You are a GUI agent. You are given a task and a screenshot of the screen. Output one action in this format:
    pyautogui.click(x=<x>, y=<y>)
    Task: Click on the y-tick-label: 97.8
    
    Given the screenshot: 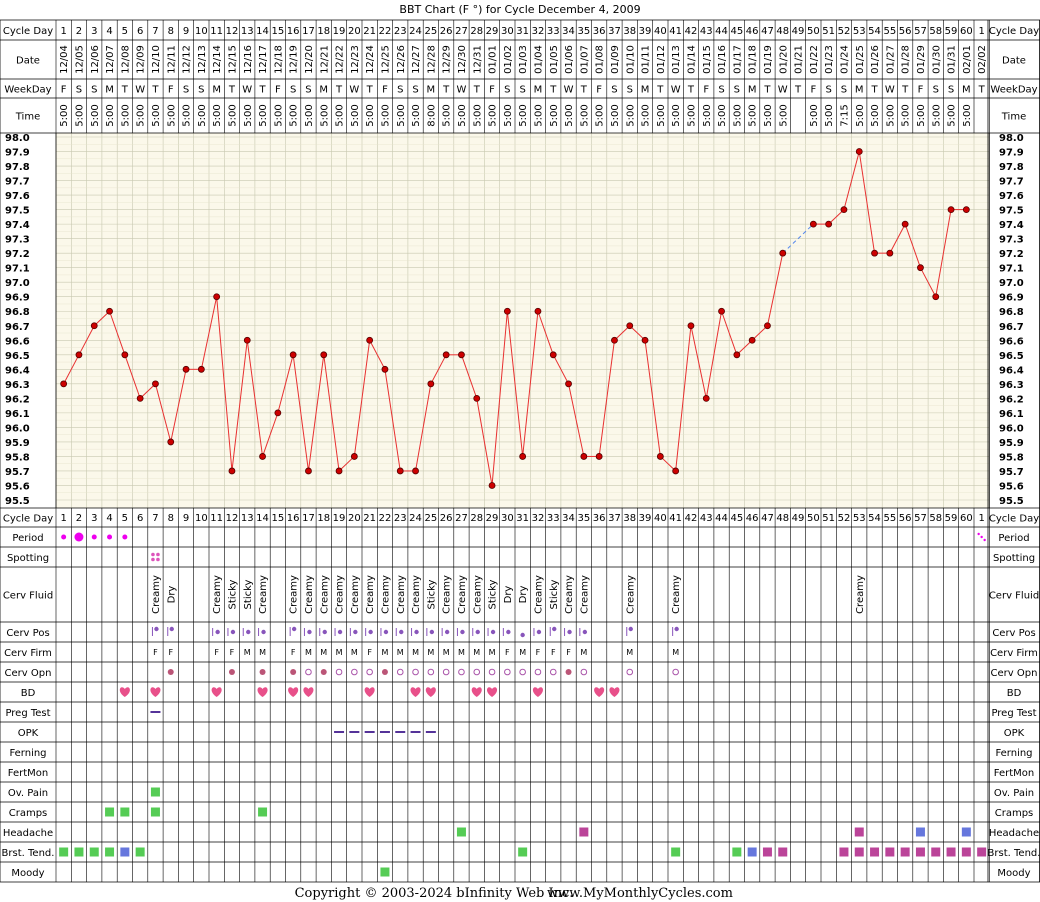 What is the action you would take?
    pyautogui.click(x=17, y=167)
    